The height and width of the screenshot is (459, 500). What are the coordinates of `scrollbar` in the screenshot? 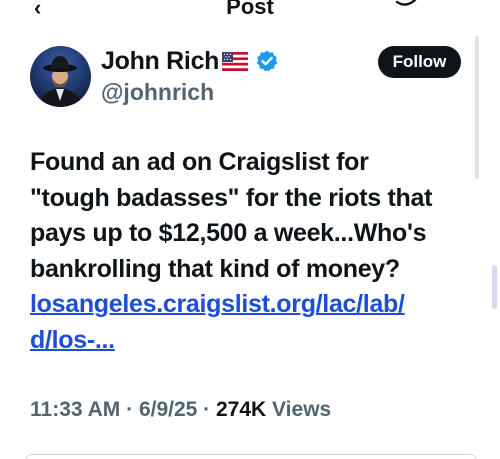 It's located at (477, 107).